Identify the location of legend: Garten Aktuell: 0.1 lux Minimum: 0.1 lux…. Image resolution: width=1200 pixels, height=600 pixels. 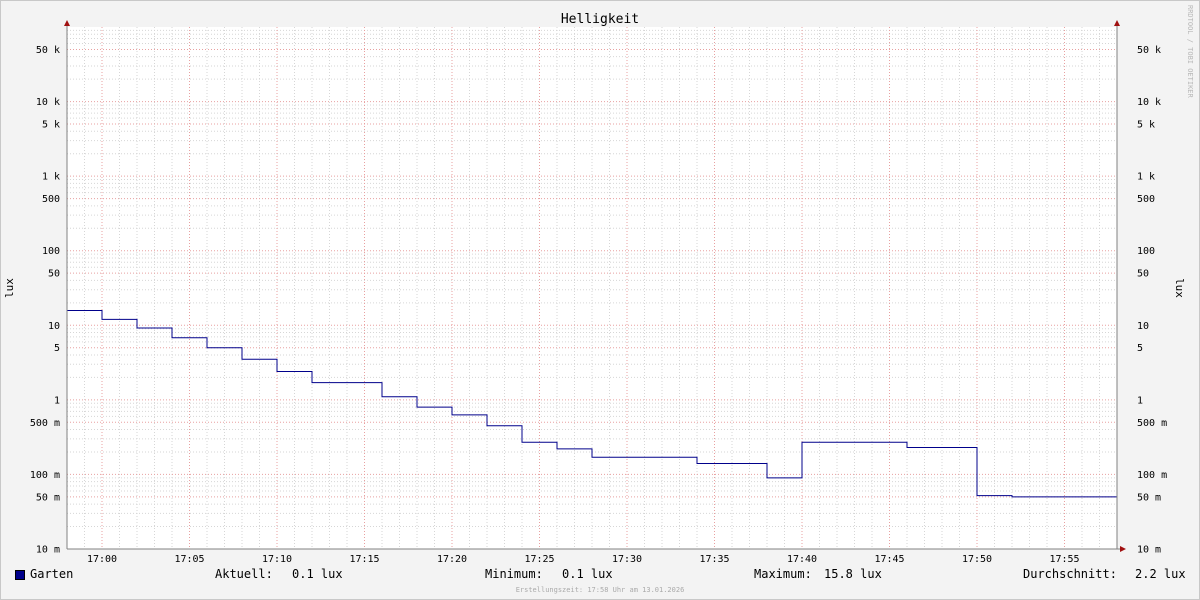
(600, 575).